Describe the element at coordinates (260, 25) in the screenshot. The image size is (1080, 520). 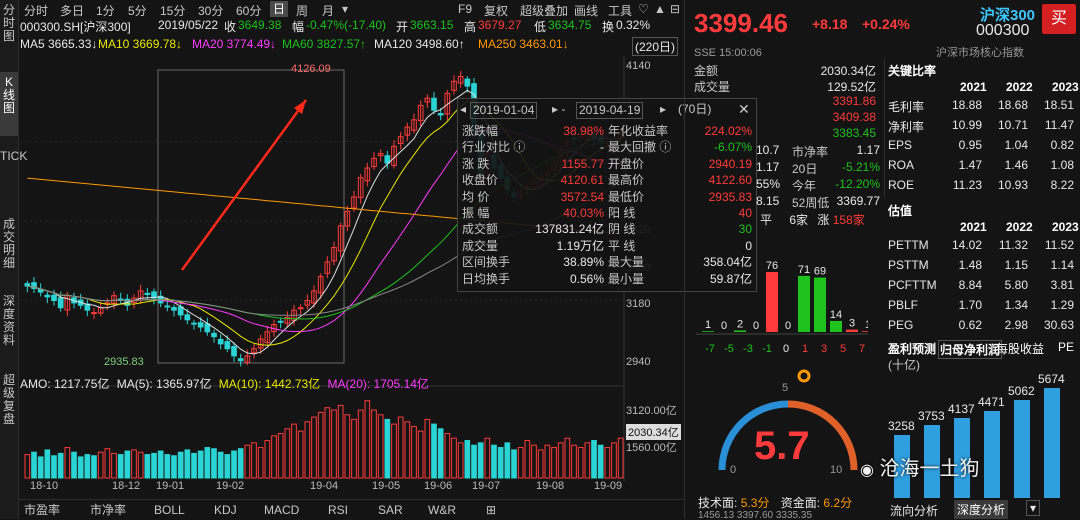
I see `close-value: 3649.38` at that location.